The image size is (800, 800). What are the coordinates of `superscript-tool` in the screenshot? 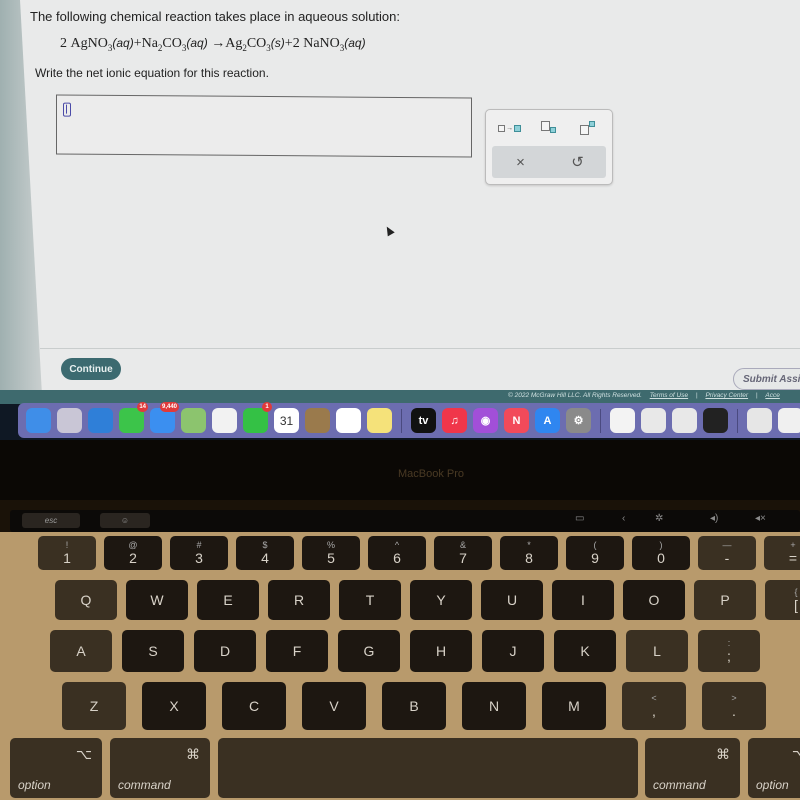 It's located at (588, 128).